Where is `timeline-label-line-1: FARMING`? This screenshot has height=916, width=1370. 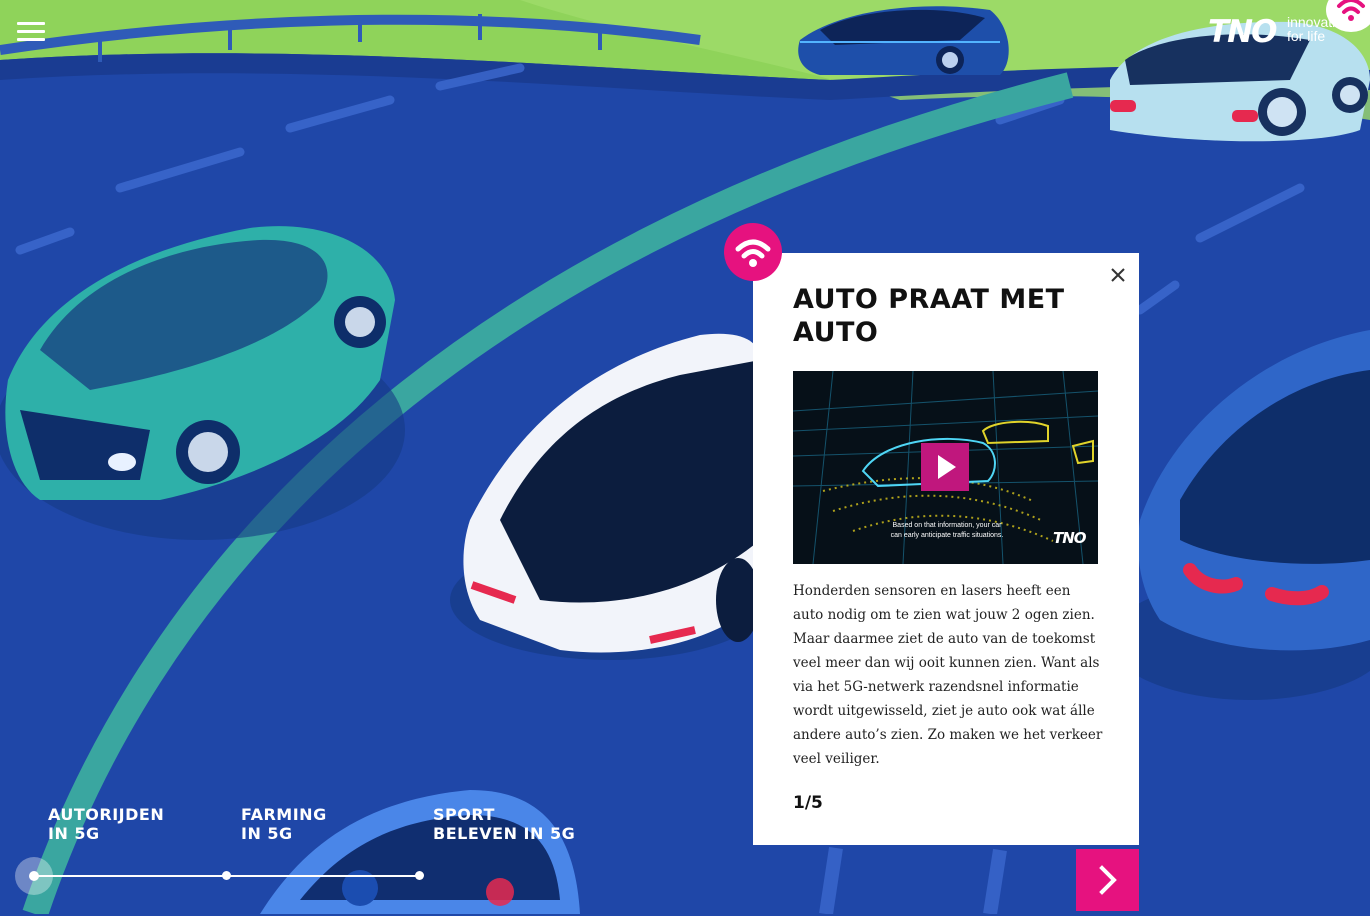
timeline-label-line-1: FARMING is located at coordinates (284, 814).